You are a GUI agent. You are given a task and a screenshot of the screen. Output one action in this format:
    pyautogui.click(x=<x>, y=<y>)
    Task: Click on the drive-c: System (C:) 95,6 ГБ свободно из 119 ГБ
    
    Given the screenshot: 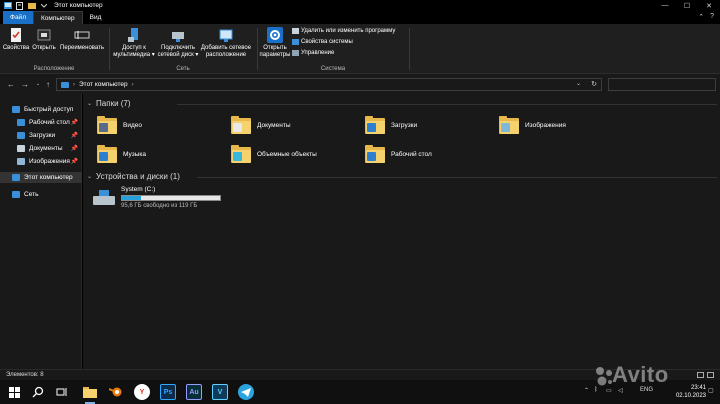 What is the action you would take?
    pyautogui.click(x=157, y=197)
    